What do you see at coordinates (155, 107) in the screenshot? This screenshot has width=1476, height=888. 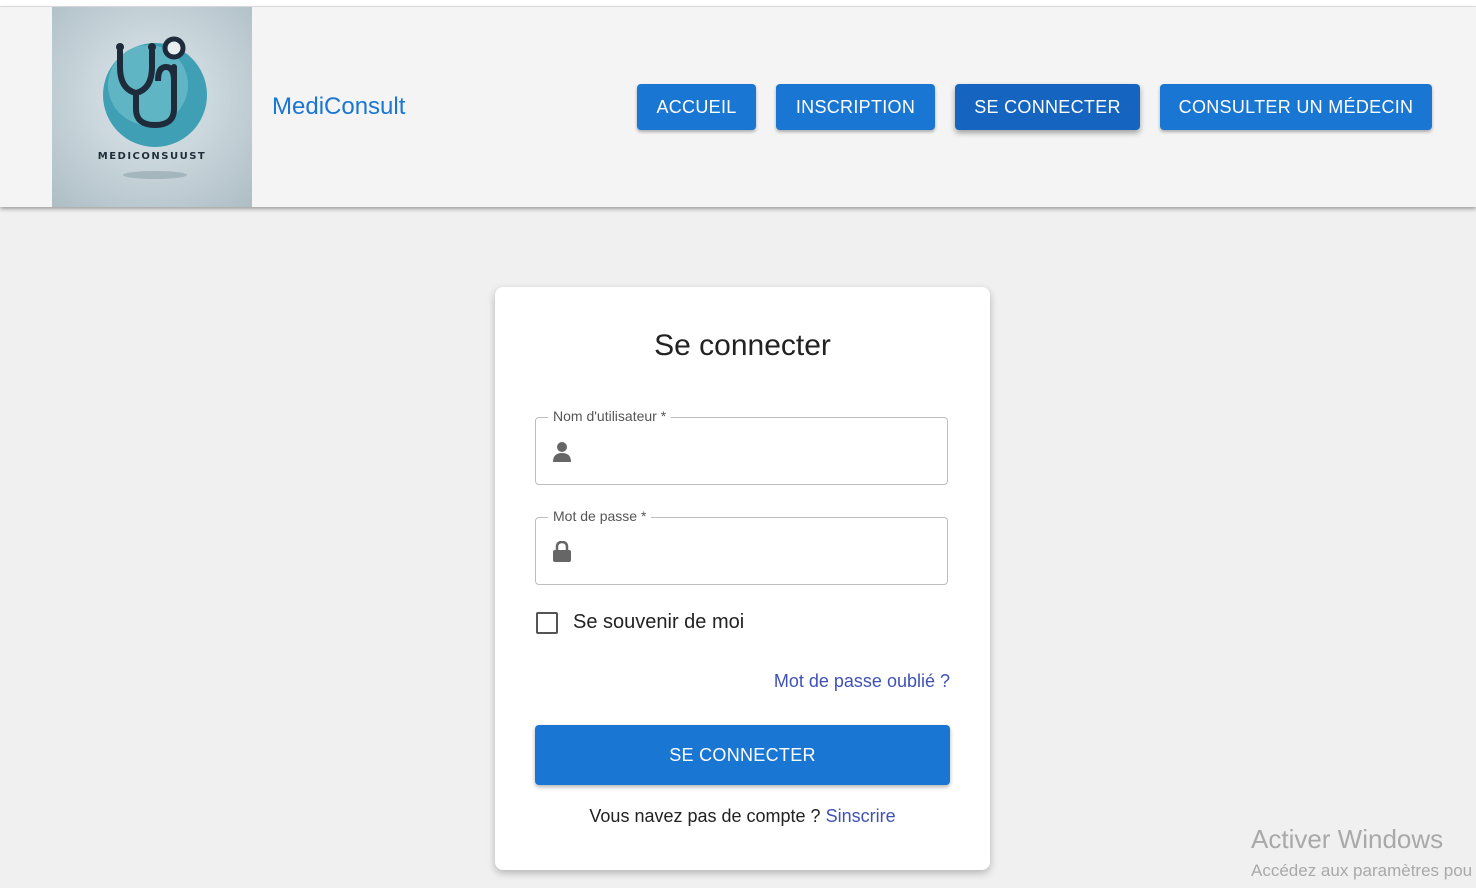 I see `stethoscope-logo-icon` at bounding box center [155, 107].